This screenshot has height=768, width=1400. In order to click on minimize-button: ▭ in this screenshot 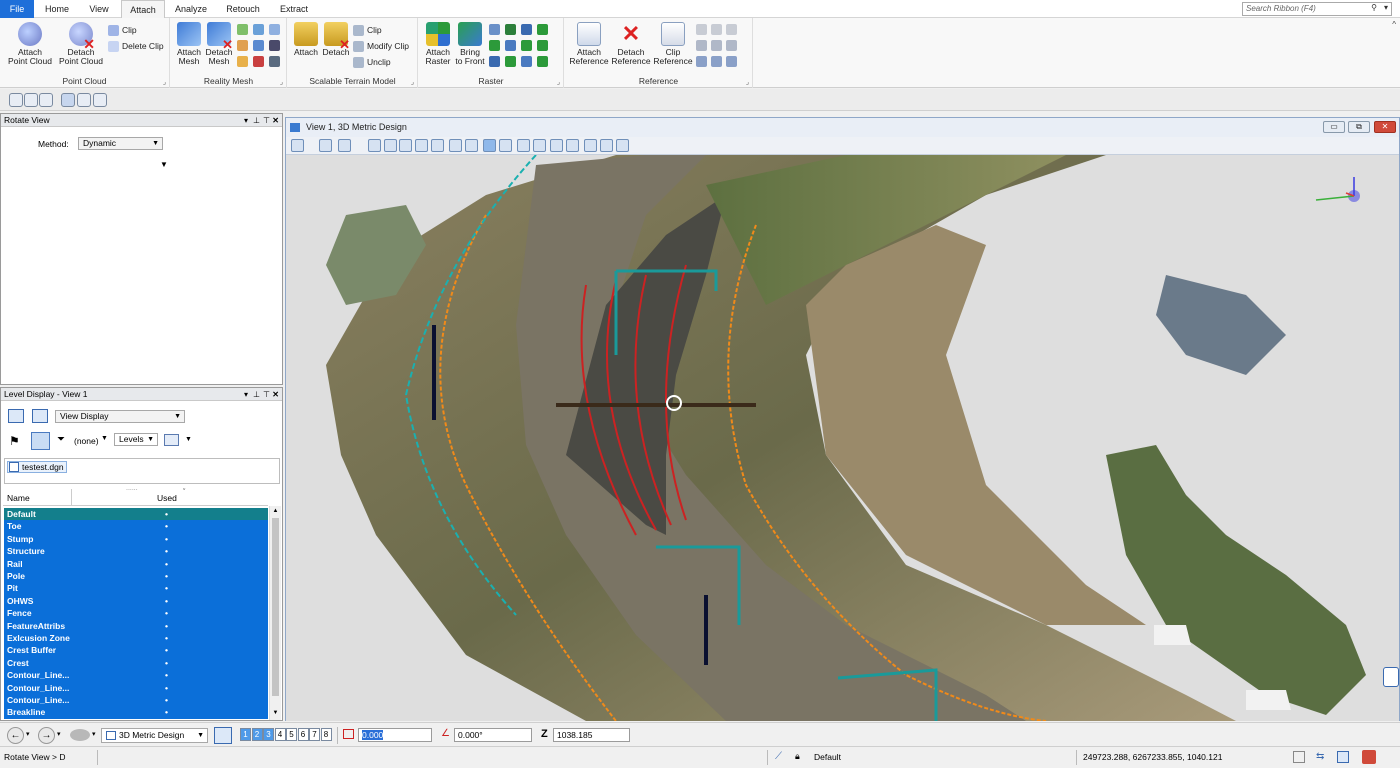, I will do `click(1334, 127)`.